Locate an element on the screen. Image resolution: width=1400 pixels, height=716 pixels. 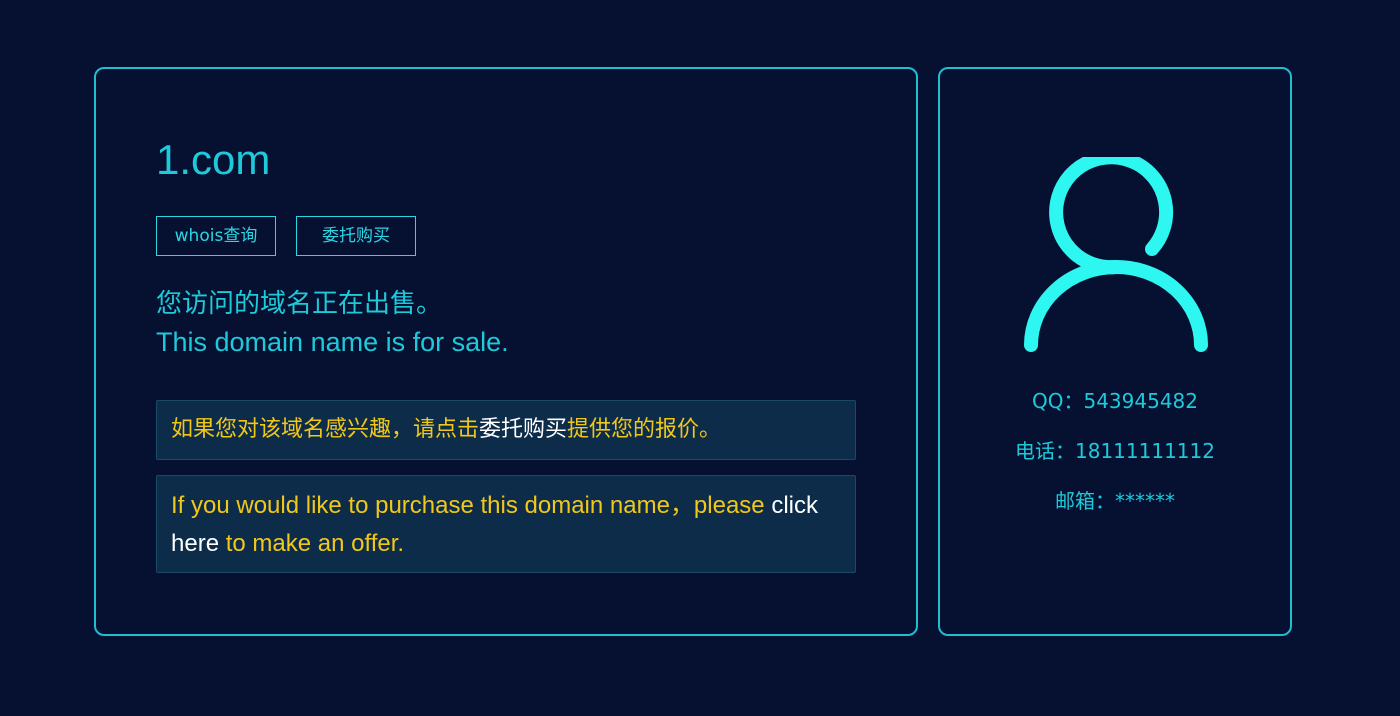
offer-prompt-cn: 如果您对该域名感兴趣，请点击委托购买提供您的报价。 is located at coordinates (506, 430).